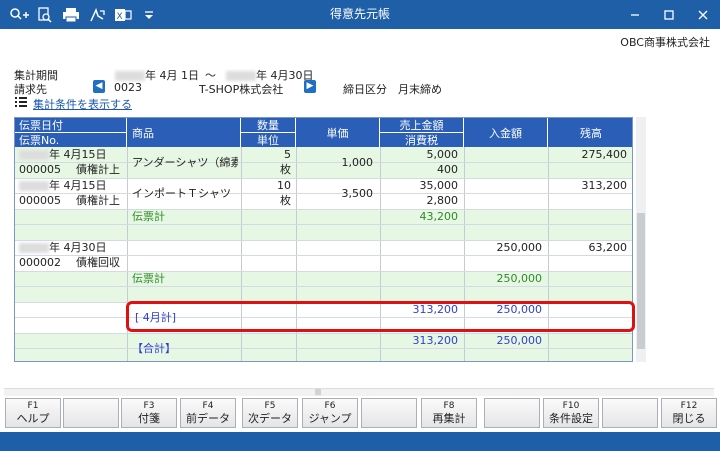 The image size is (720, 451). What do you see at coordinates (63, 248) in the screenshot?
I see `row-date: 年 4月30日` at bounding box center [63, 248].